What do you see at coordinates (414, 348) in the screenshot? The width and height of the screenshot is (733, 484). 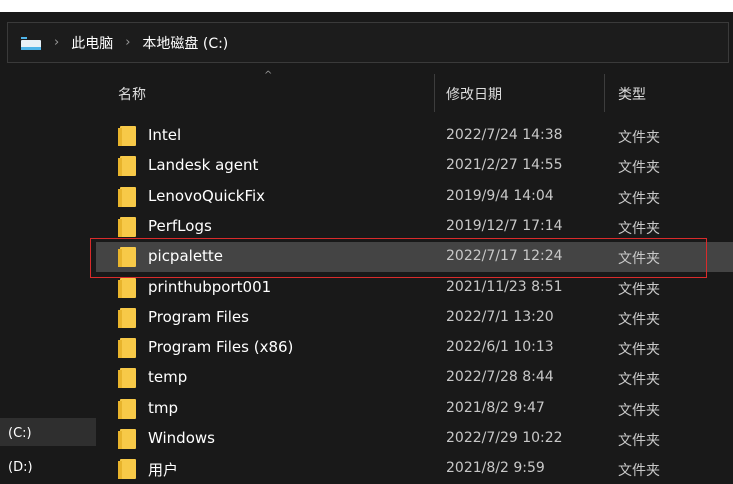 I see `table-row: Program Files (x86) 2022/6/1 10:13 文件夹` at bounding box center [414, 348].